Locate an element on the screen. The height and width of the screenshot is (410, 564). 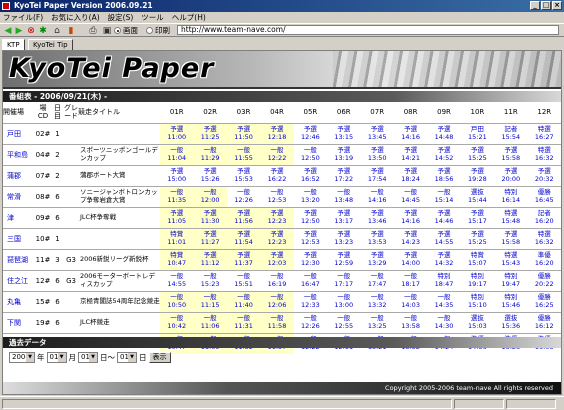
race-cell: 一般 12:53 is located at coordinates (277, 196).